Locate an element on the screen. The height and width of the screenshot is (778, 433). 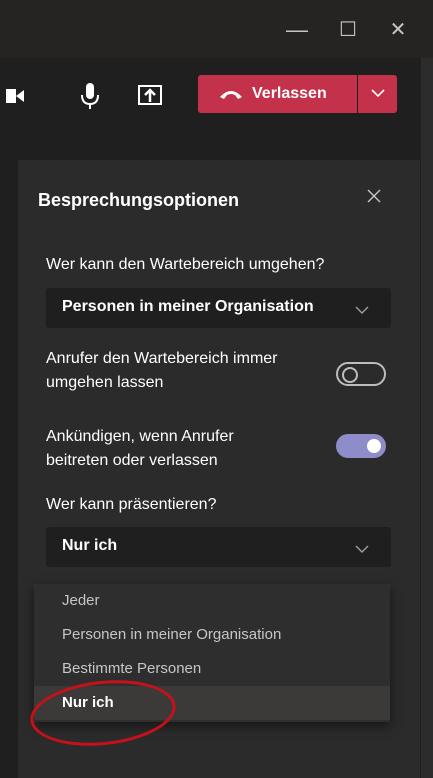
announce-line1: Ankündigen, wenn Anrufer is located at coordinates (140, 436).